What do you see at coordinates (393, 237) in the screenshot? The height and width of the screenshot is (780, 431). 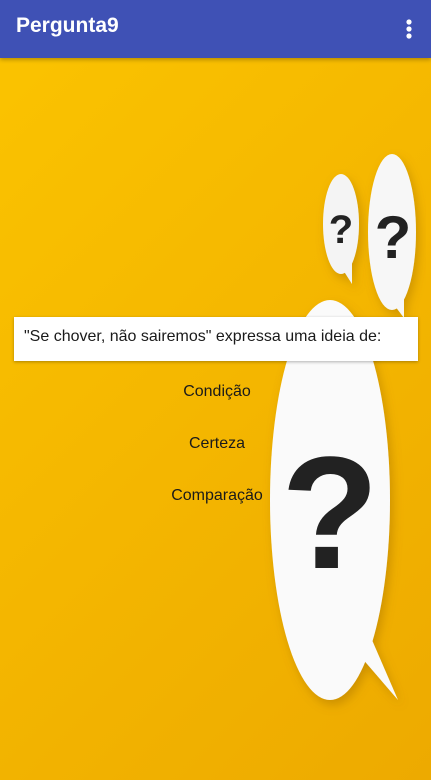 I see `medium-question-mark: ?` at bounding box center [393, 237].